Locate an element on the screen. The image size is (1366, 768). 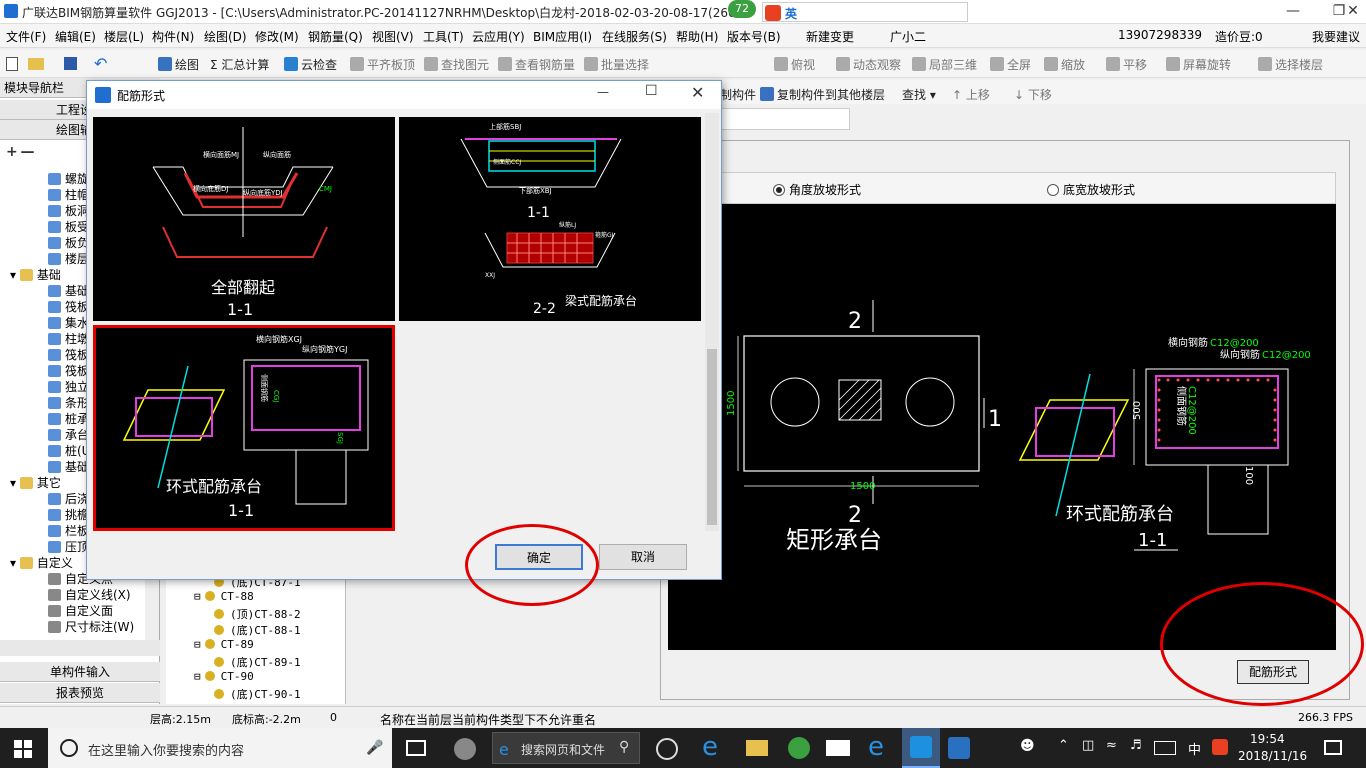
zoom-button: 缩放 is located at coordinates (1064, 64).